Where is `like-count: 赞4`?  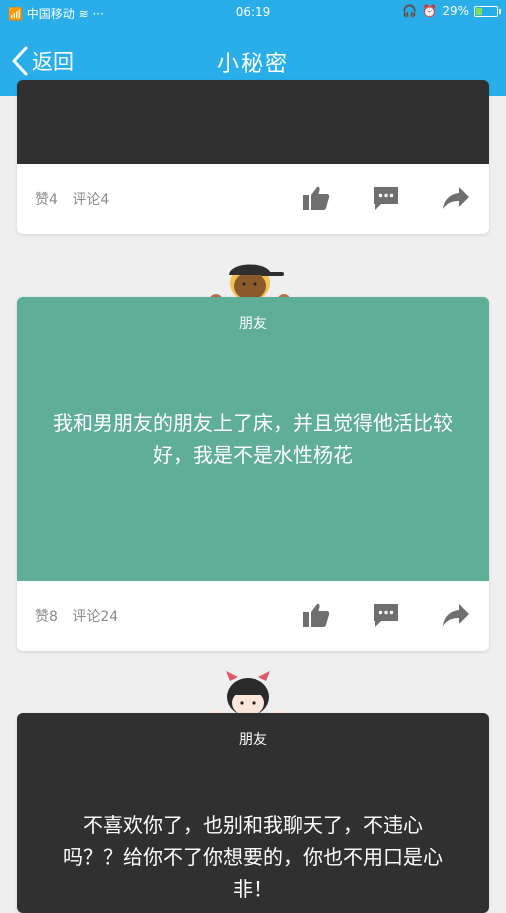
like-count: 赞4 is located at coordinates (46, 200).